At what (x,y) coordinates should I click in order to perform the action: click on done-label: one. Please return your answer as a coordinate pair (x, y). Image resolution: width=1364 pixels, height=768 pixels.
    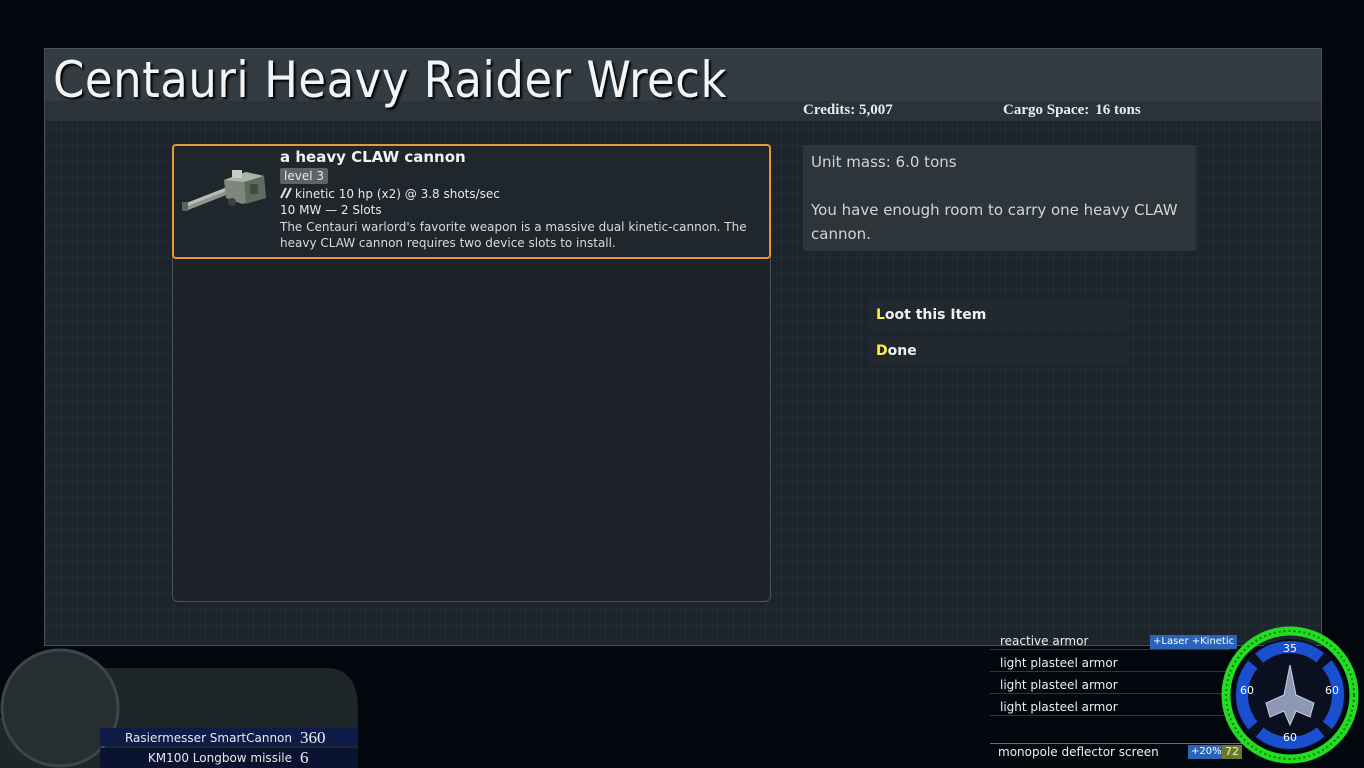
    Looking at the image, I should click on (902, 351).